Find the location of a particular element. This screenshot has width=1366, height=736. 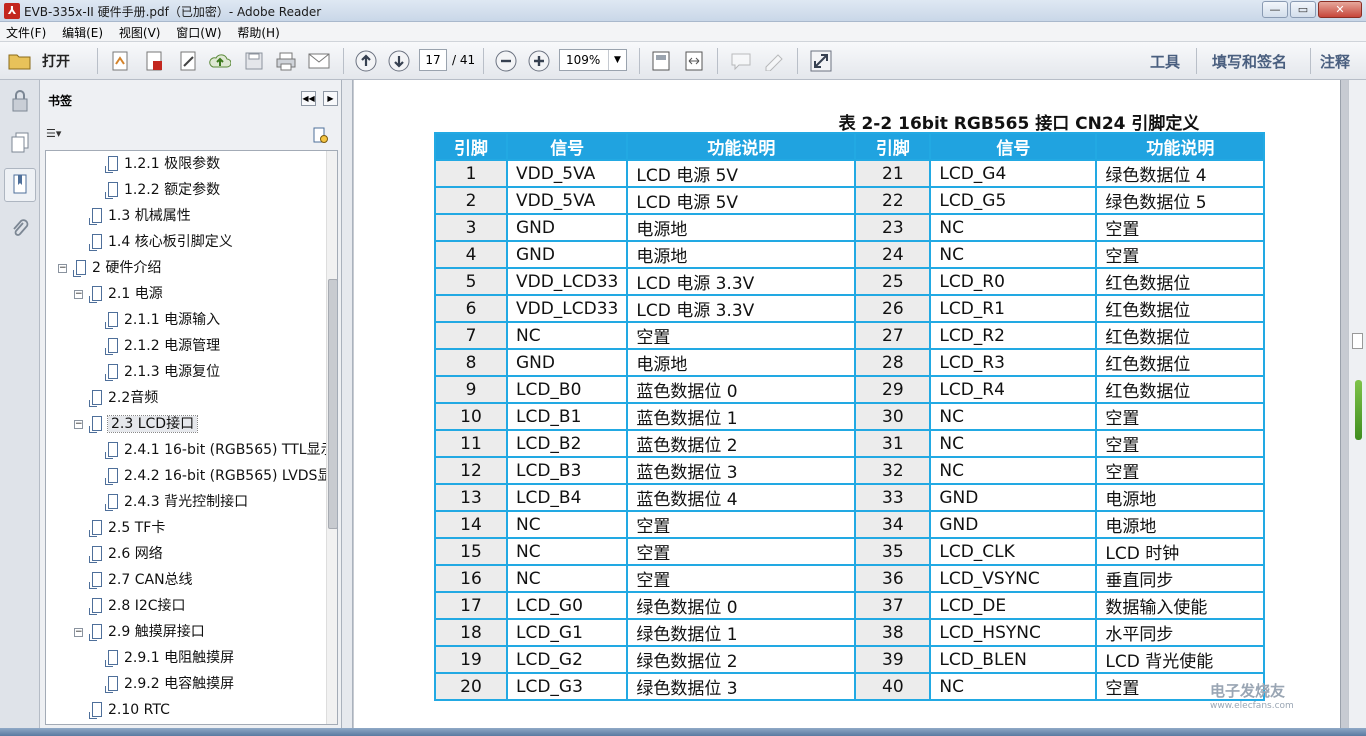

print-button is located at coordinates (286, 61).